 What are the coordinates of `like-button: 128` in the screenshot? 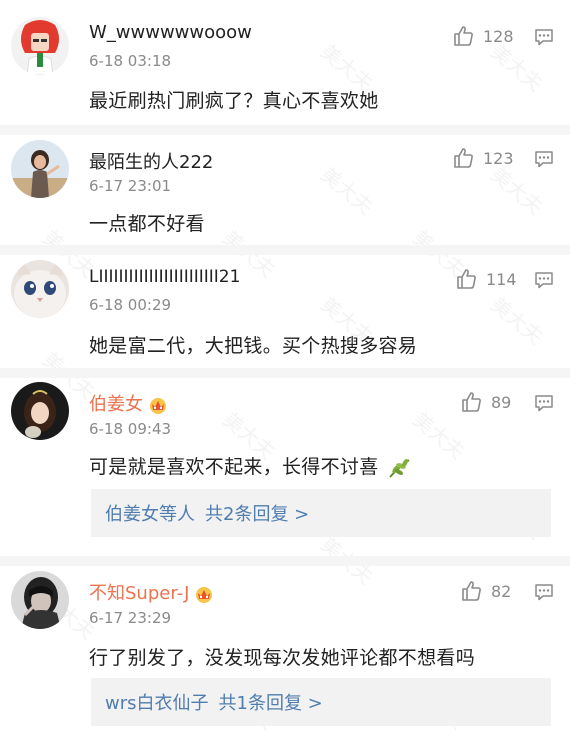 It's located at (483, 36).